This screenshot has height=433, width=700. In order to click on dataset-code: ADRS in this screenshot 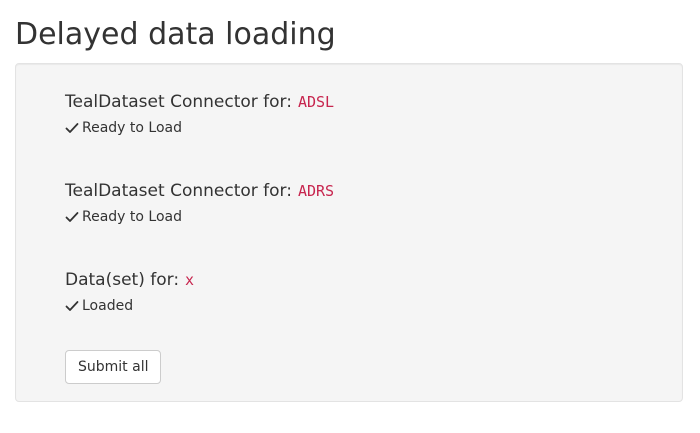, I will do `click(316, 191)`.